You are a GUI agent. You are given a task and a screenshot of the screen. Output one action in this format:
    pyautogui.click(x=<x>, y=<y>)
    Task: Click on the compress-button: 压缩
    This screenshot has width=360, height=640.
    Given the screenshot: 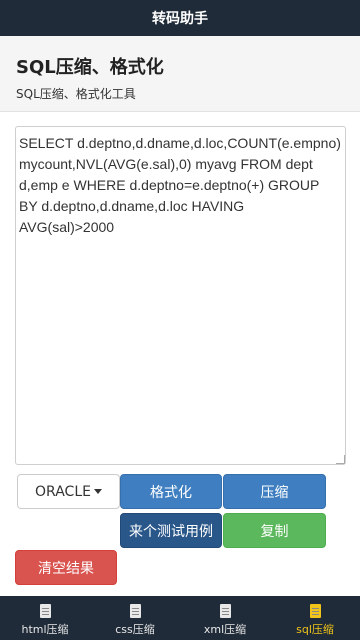 What is the action you would take?
    pyautogui.click(x=274, y=491)
    